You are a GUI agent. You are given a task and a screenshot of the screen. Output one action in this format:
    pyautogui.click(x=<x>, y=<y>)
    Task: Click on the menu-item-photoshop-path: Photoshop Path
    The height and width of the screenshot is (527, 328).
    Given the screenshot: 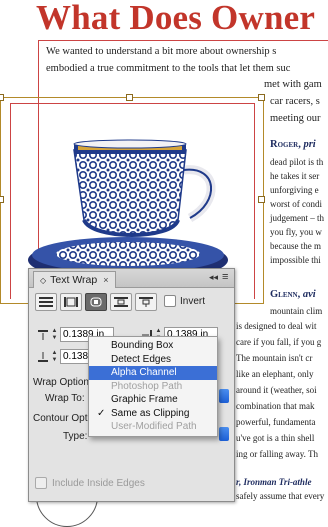 What is the action you would take?
    pyautogui.click(x=153, y=387)
    